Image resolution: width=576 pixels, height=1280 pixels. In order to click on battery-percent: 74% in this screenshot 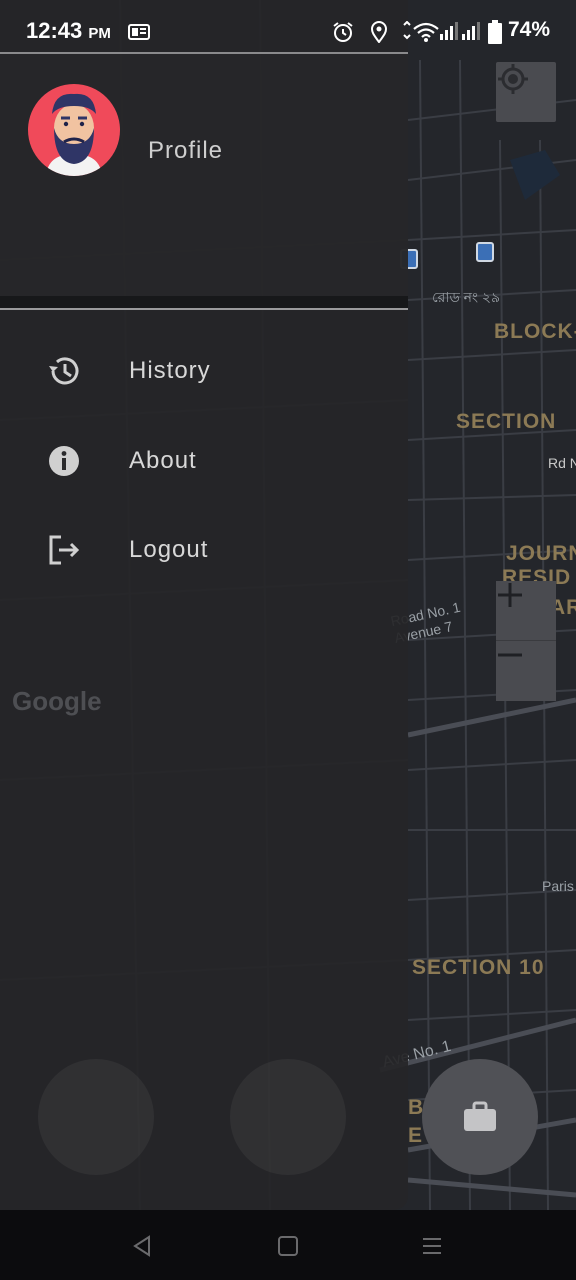, I will do `click(529, 29)`.